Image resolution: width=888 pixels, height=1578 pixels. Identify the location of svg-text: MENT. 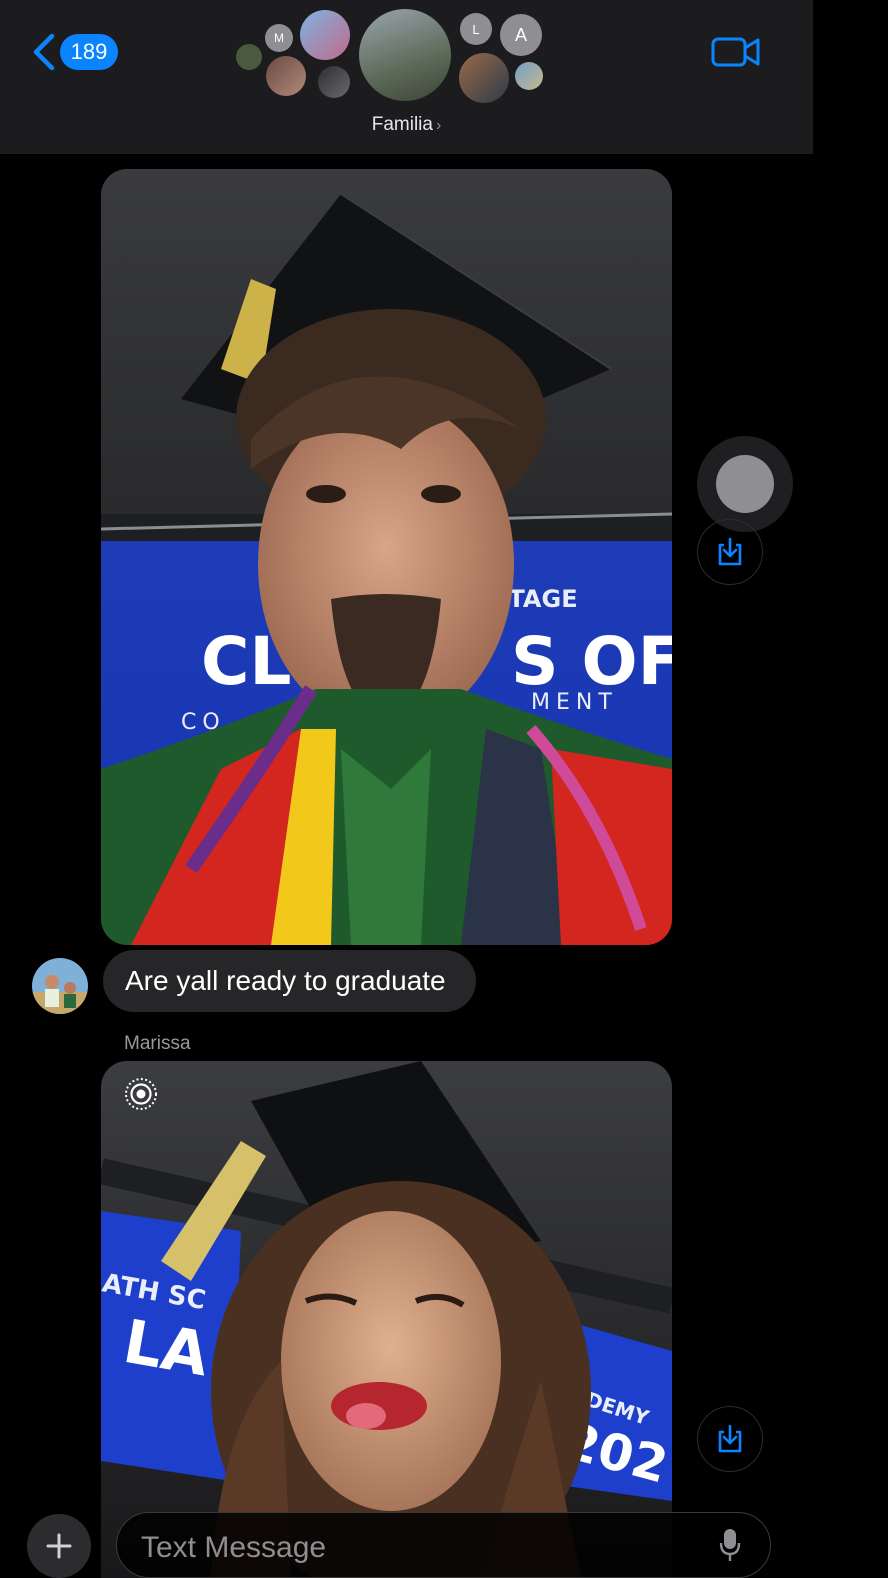
(574, 702).